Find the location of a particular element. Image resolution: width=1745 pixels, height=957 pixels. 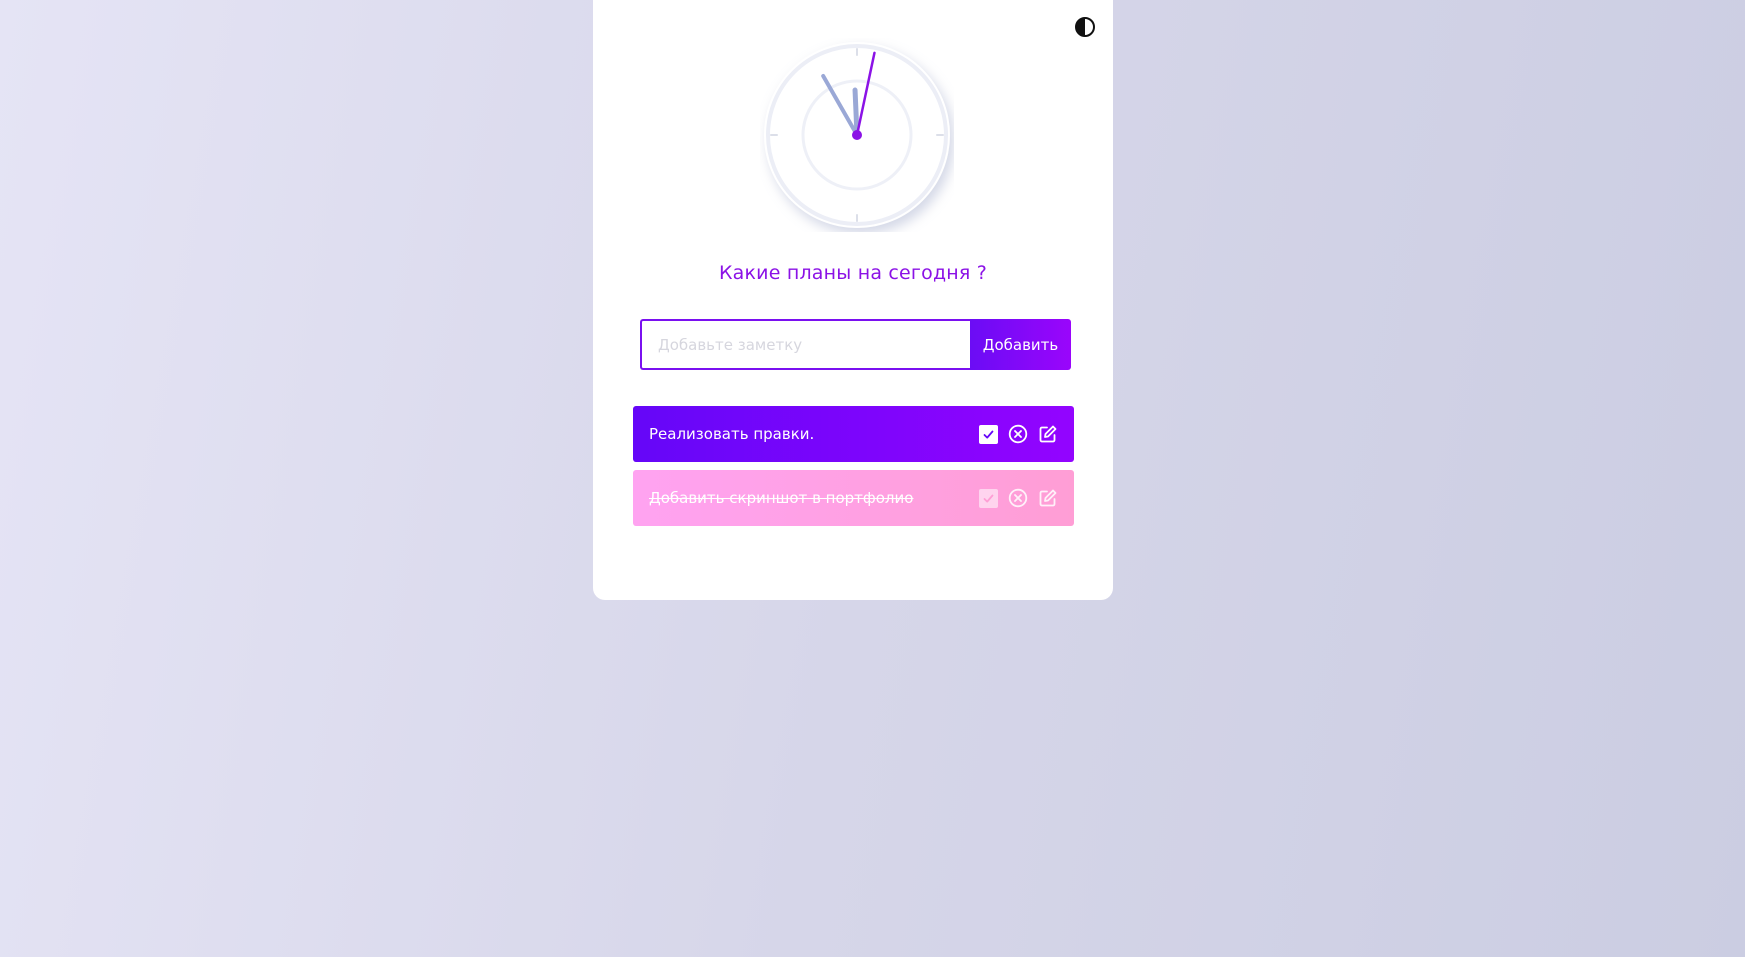

add-button: Добавить is located at coordinates (1020, 344).